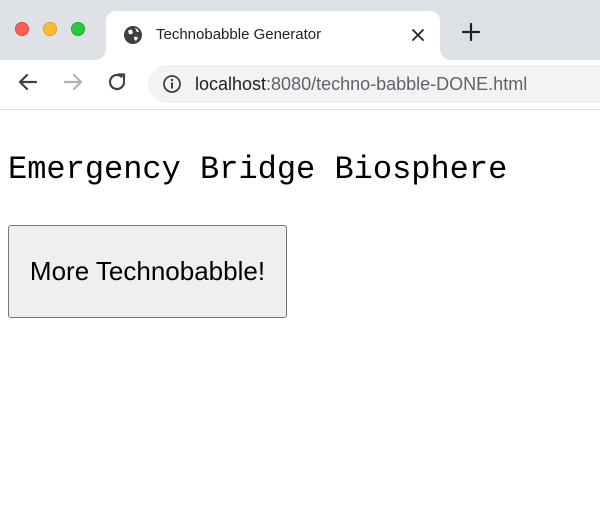  I want to click on globe-icon, so click(133, 35).